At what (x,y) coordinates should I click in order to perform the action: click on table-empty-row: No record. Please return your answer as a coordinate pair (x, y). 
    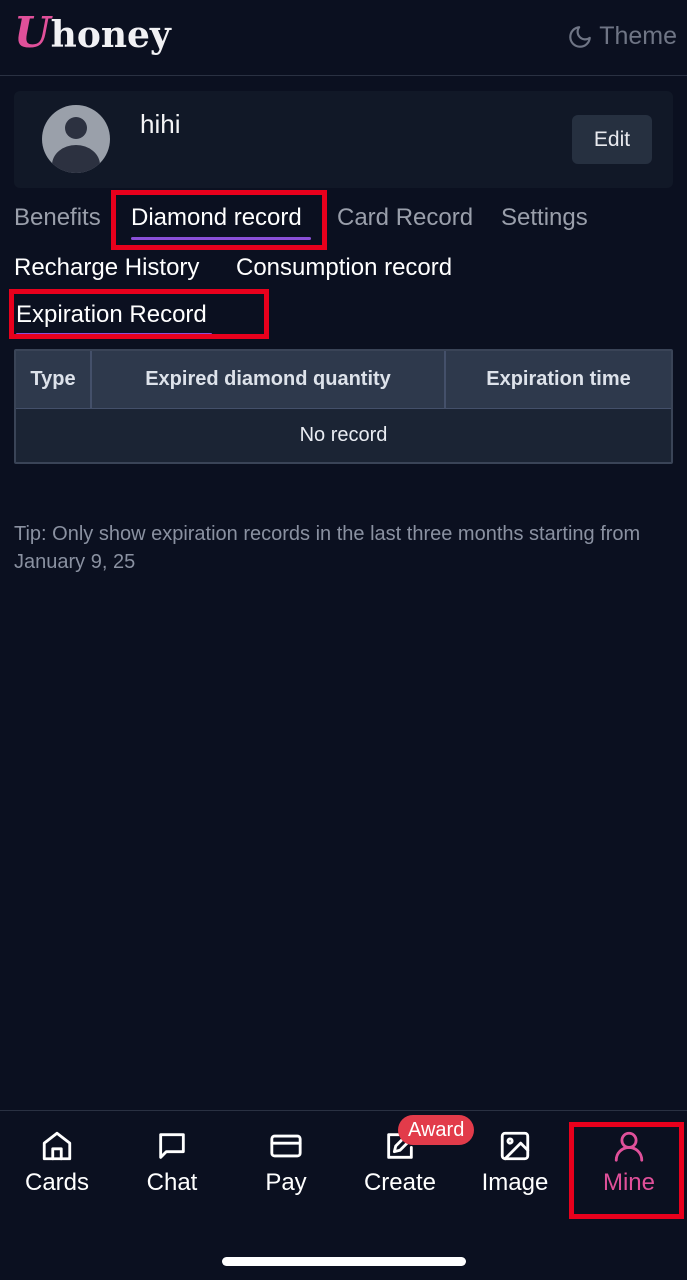
    Looking at the image, I should click on (343, 435).